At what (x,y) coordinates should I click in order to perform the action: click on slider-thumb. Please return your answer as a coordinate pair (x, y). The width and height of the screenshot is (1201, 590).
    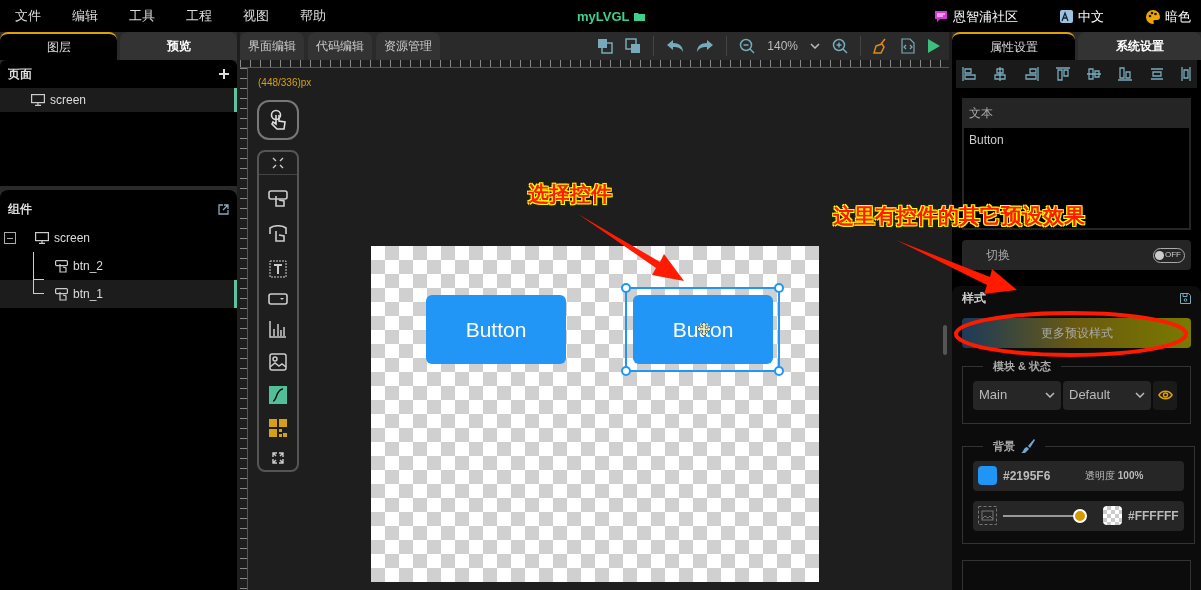
    Looking at the image, I should click on (1080, 515).